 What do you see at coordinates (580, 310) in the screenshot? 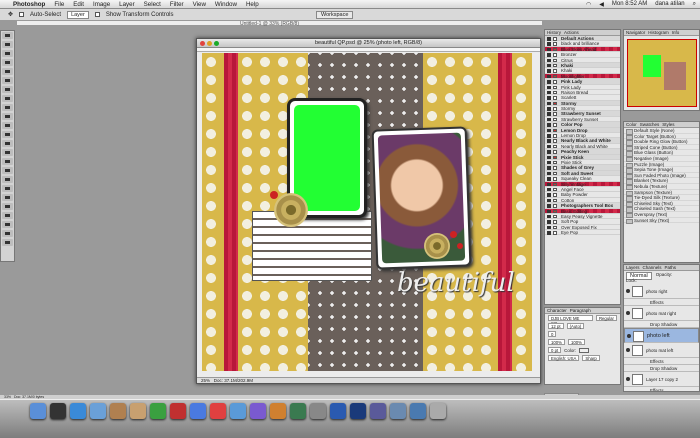
I see `tab-paragraph: Paragraph` at bounding box center [580, 310].